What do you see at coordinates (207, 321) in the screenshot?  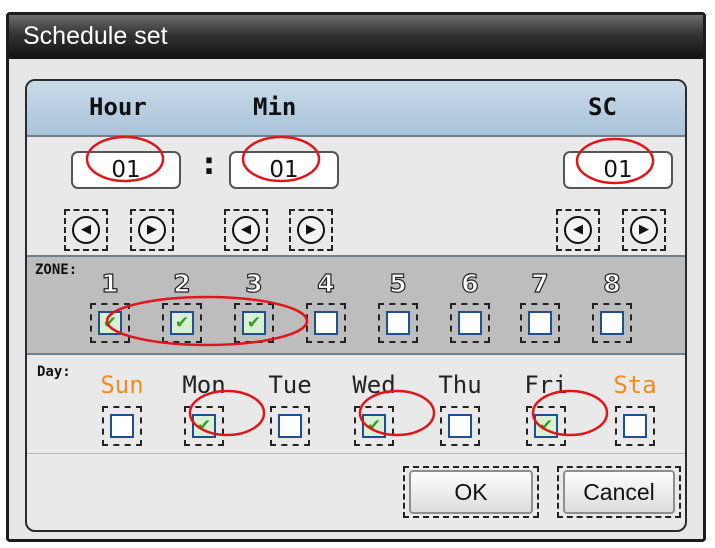 I see `annotation-circle-zones` at bounding box center [207, 321].